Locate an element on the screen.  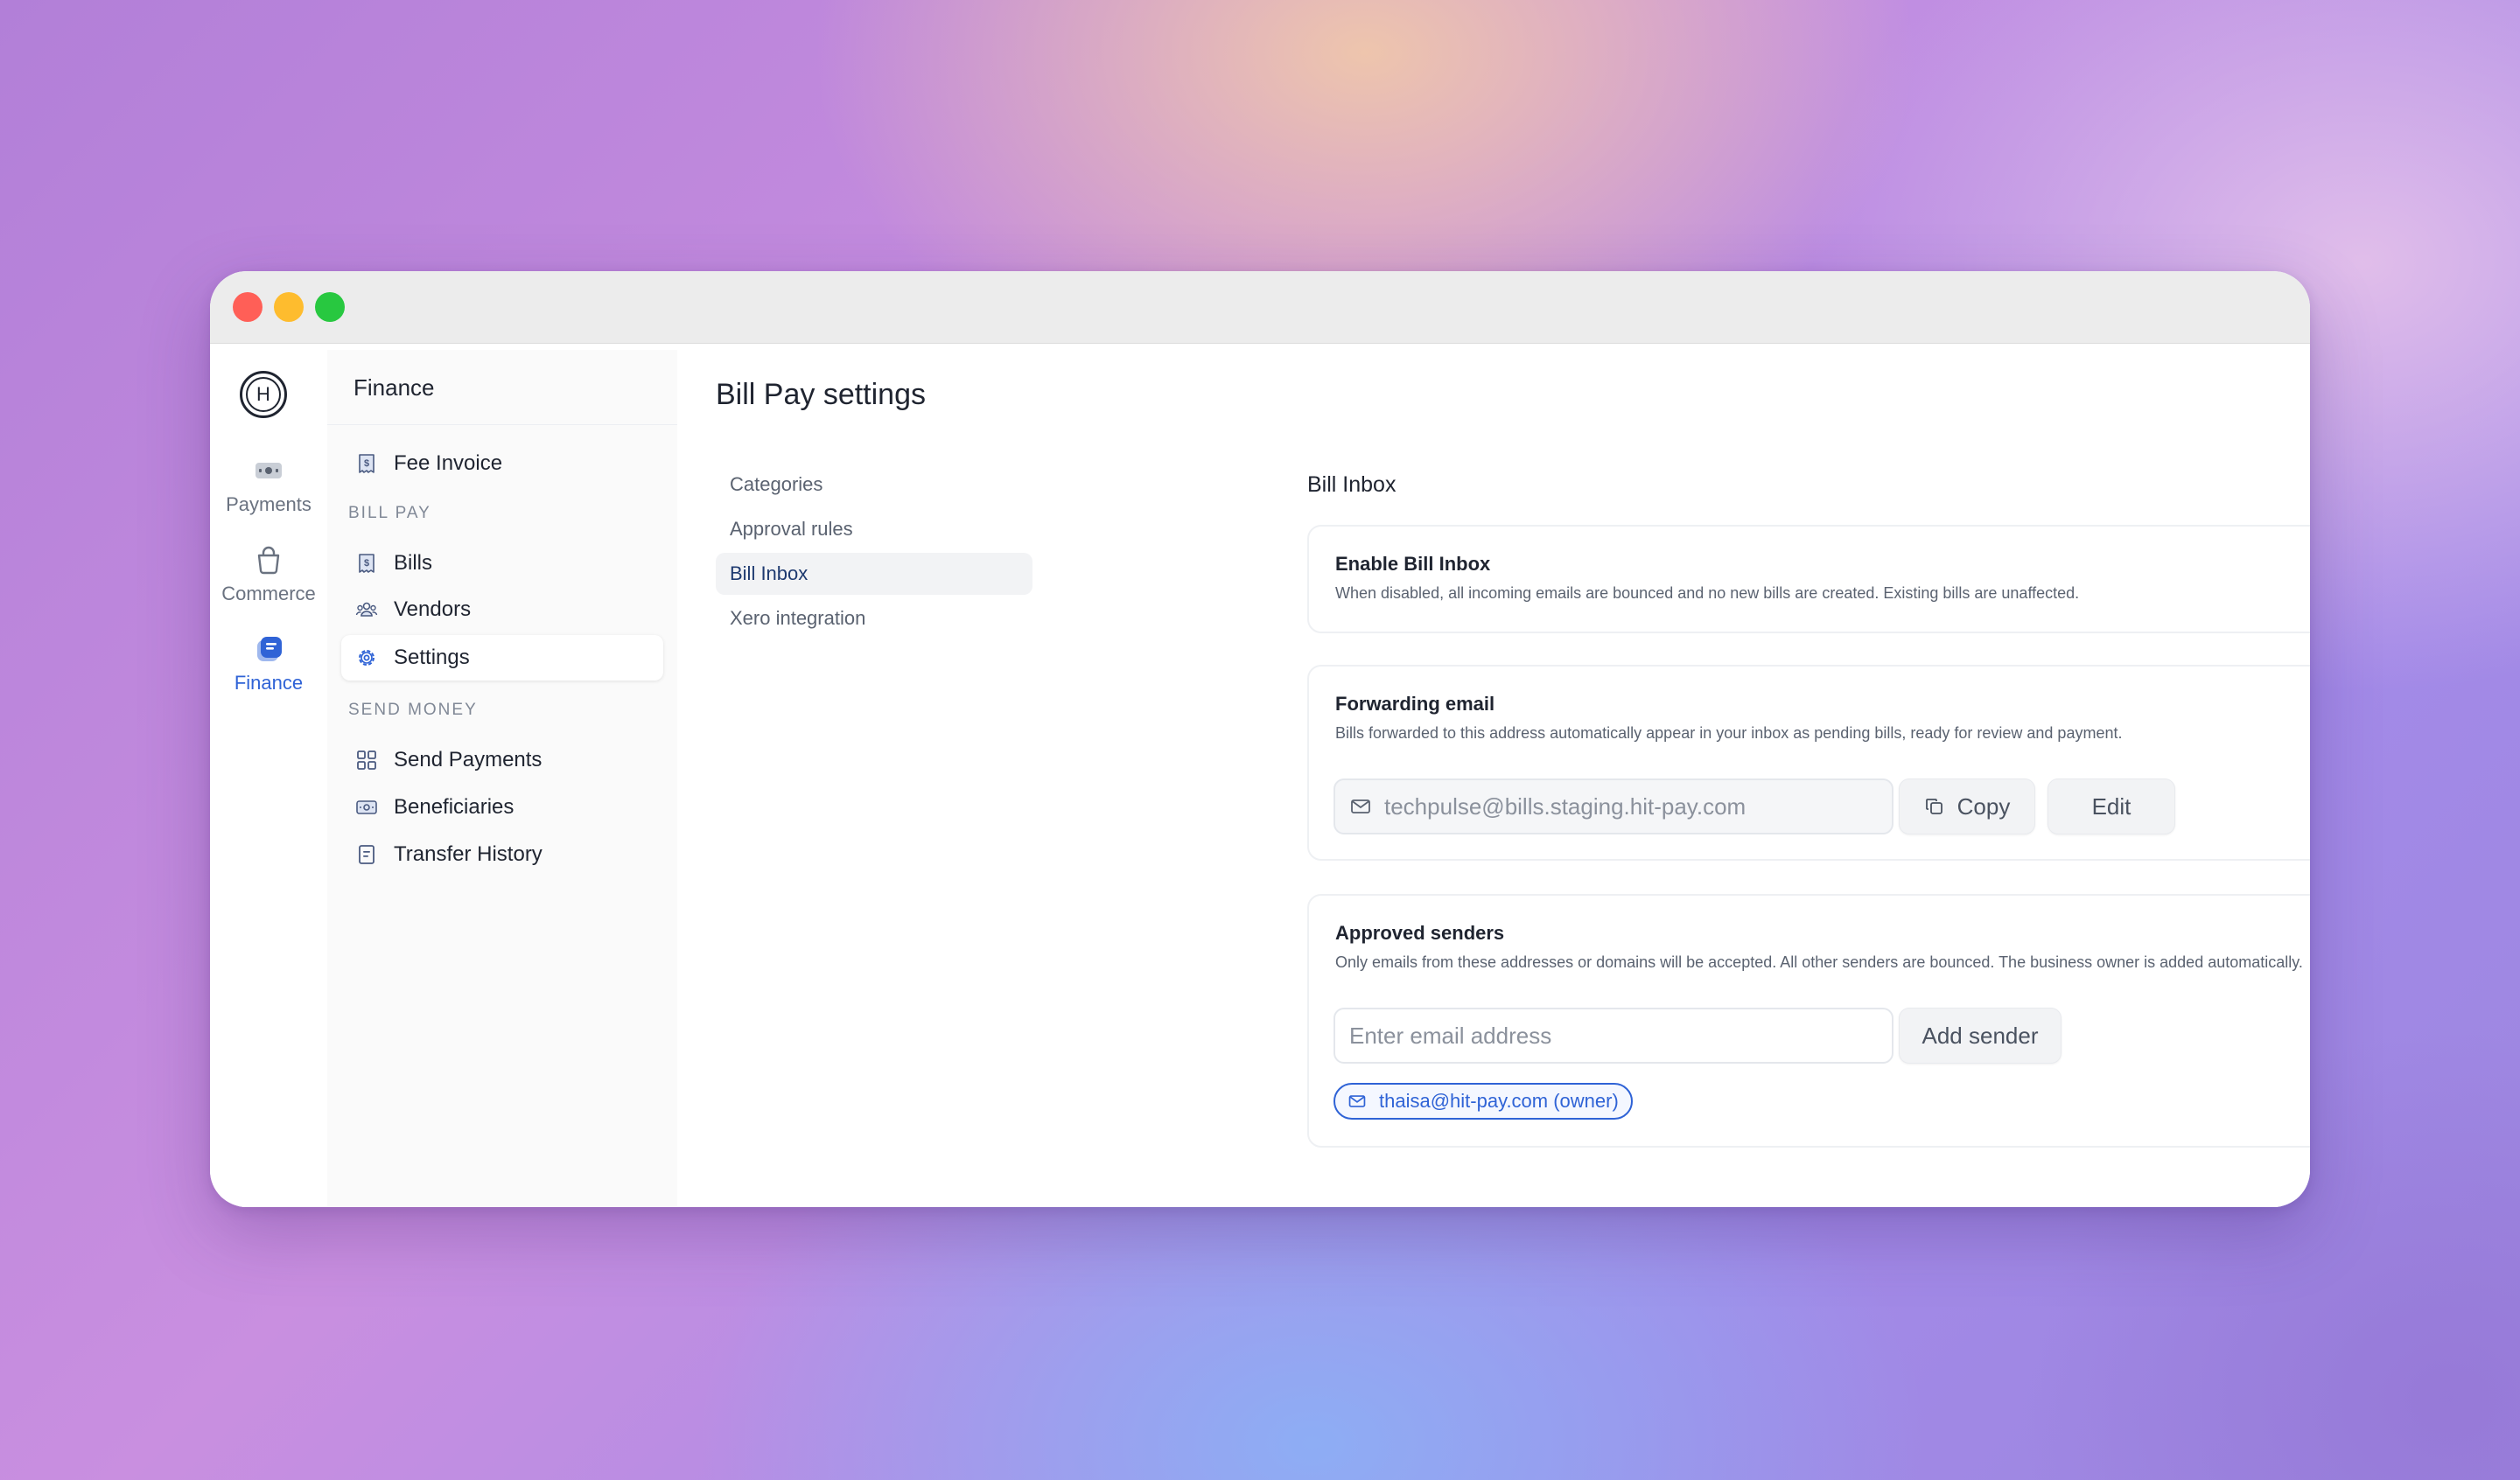
hitpay-logo: H is located at coordinates (263, 395).